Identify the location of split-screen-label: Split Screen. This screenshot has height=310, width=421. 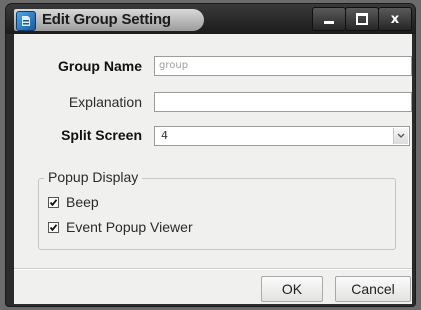
(101, 135).